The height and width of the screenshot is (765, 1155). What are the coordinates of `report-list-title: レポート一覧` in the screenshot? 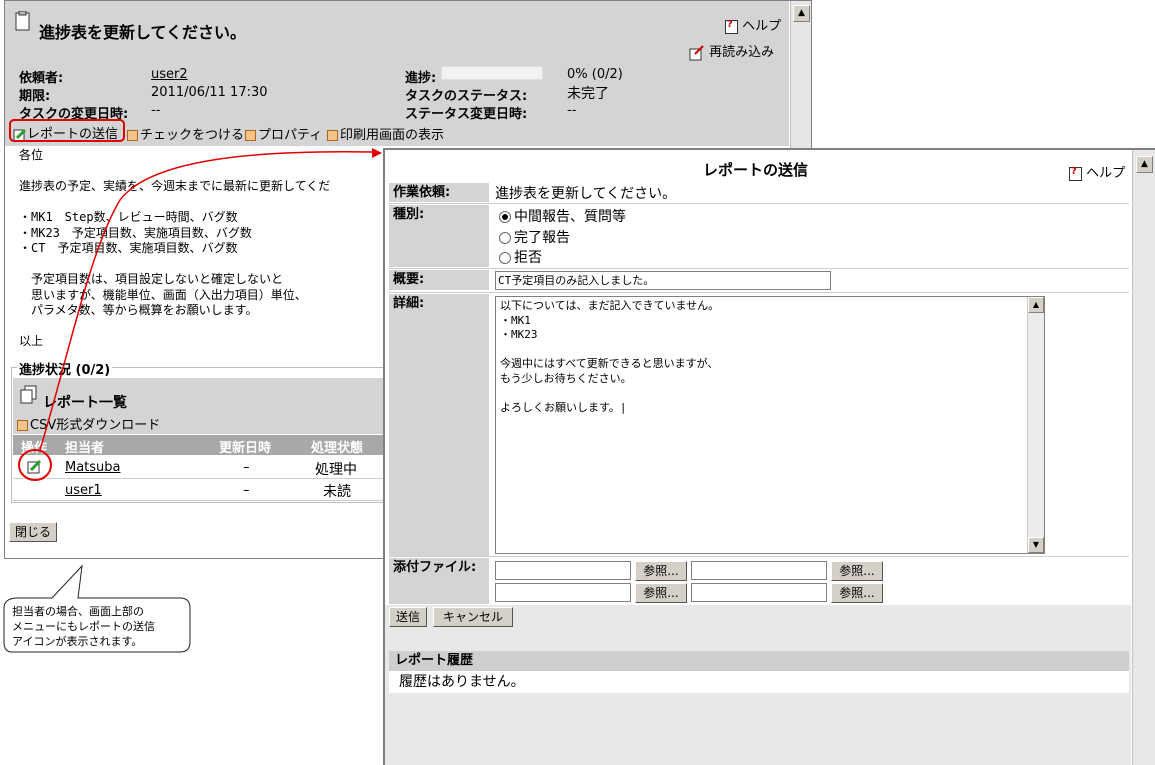 It's located at (85, 403).